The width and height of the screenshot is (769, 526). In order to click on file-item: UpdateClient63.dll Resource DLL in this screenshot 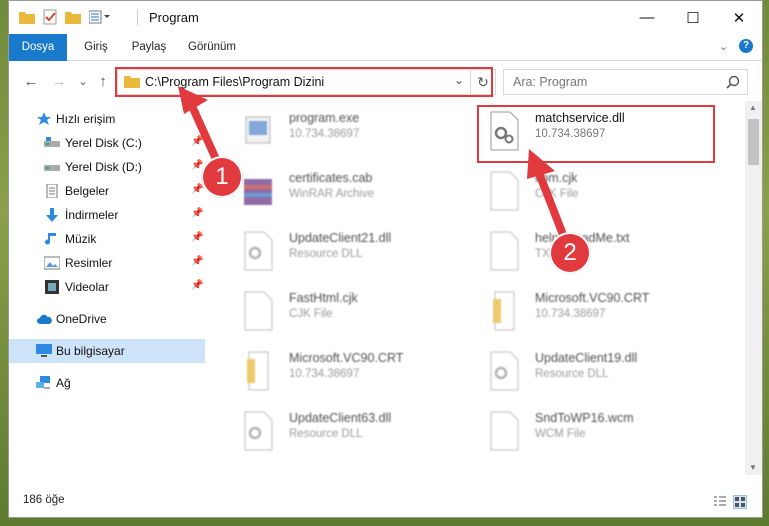, I will do `click(353, 431)`.